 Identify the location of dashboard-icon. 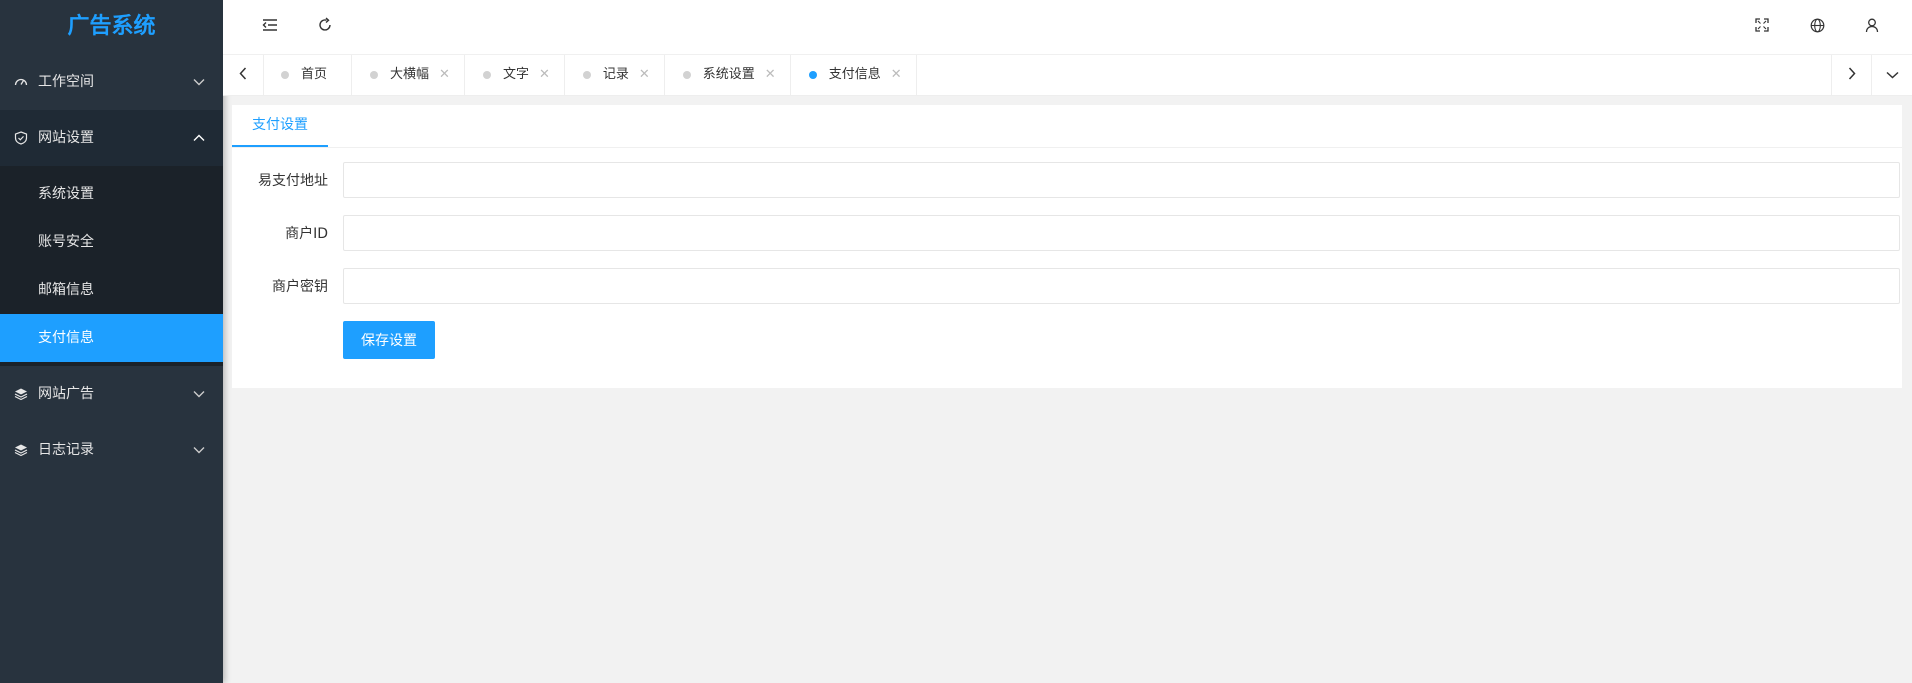
(21, 82).